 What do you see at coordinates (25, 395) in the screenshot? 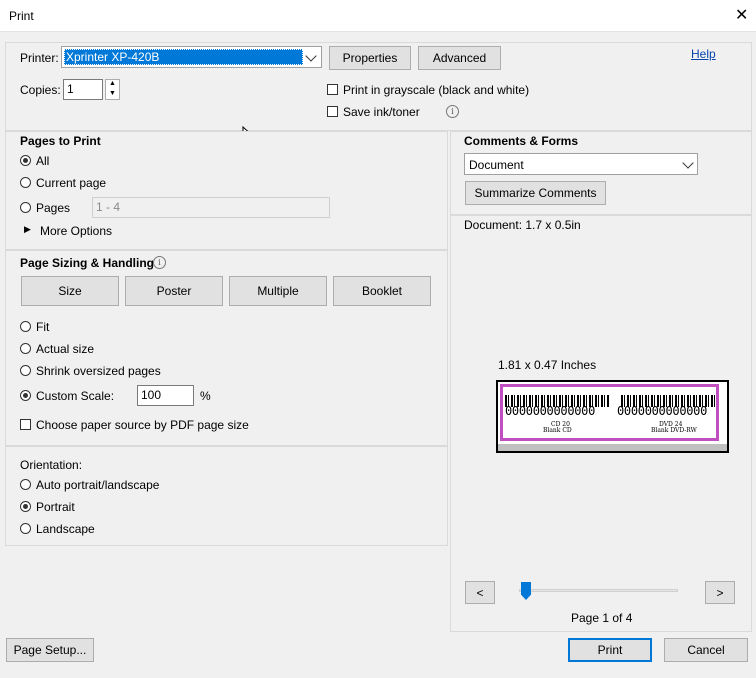
I see `custom-scale-radio` at bounding box center [25, 395].